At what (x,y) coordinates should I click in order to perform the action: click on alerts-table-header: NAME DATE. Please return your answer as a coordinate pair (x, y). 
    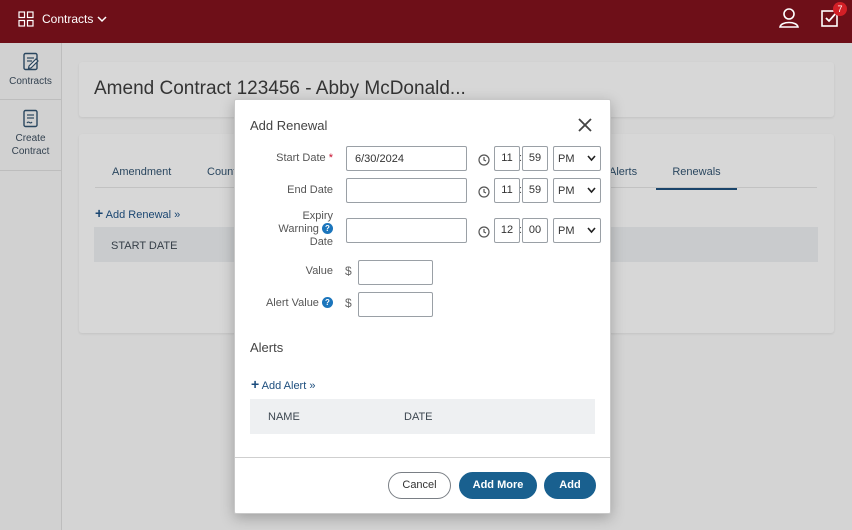
    Looking at the image, I should click on (422, 416).